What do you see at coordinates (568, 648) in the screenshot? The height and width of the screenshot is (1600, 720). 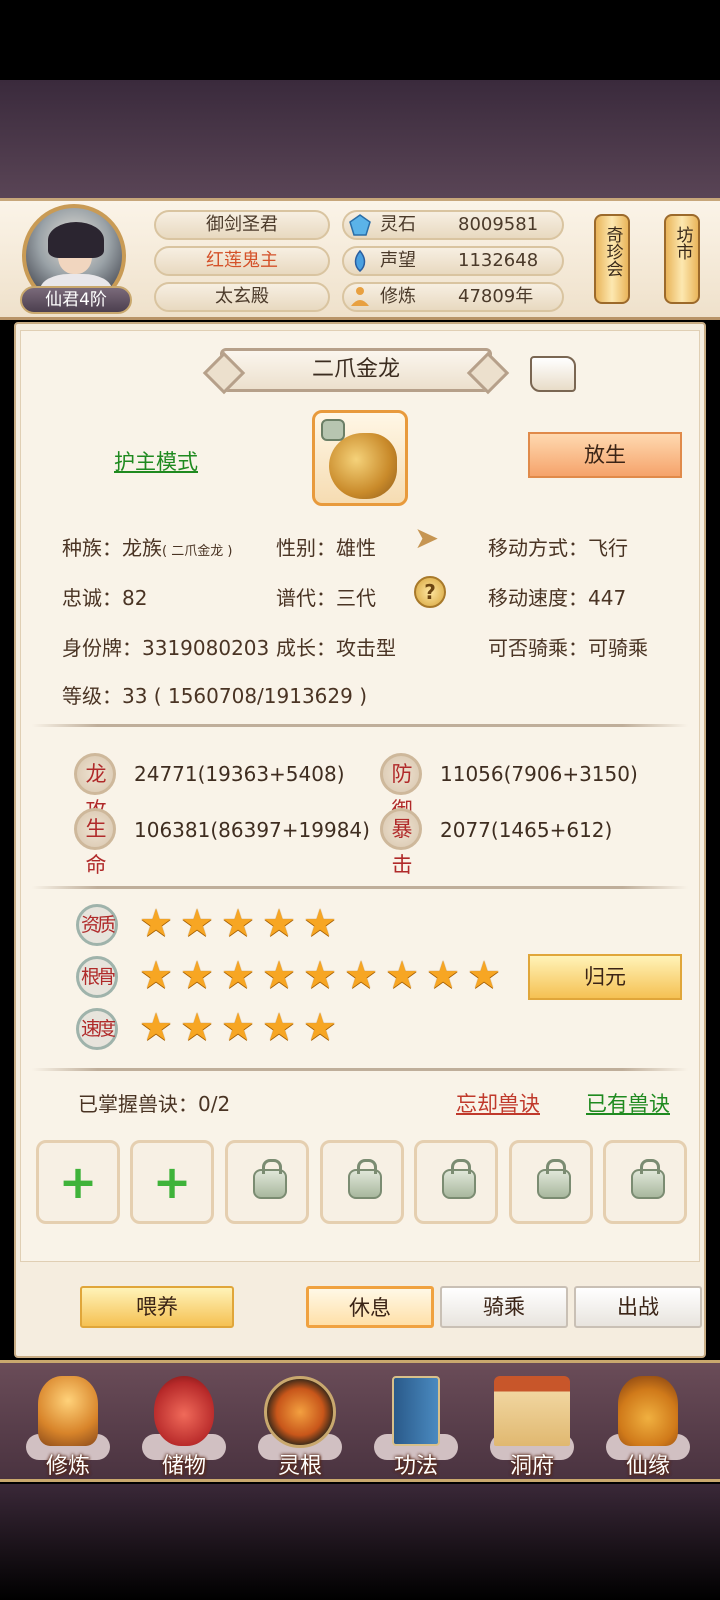 I see `rideable-info: 可否骑乘：可骑乘` at bounding box center [568, 648].